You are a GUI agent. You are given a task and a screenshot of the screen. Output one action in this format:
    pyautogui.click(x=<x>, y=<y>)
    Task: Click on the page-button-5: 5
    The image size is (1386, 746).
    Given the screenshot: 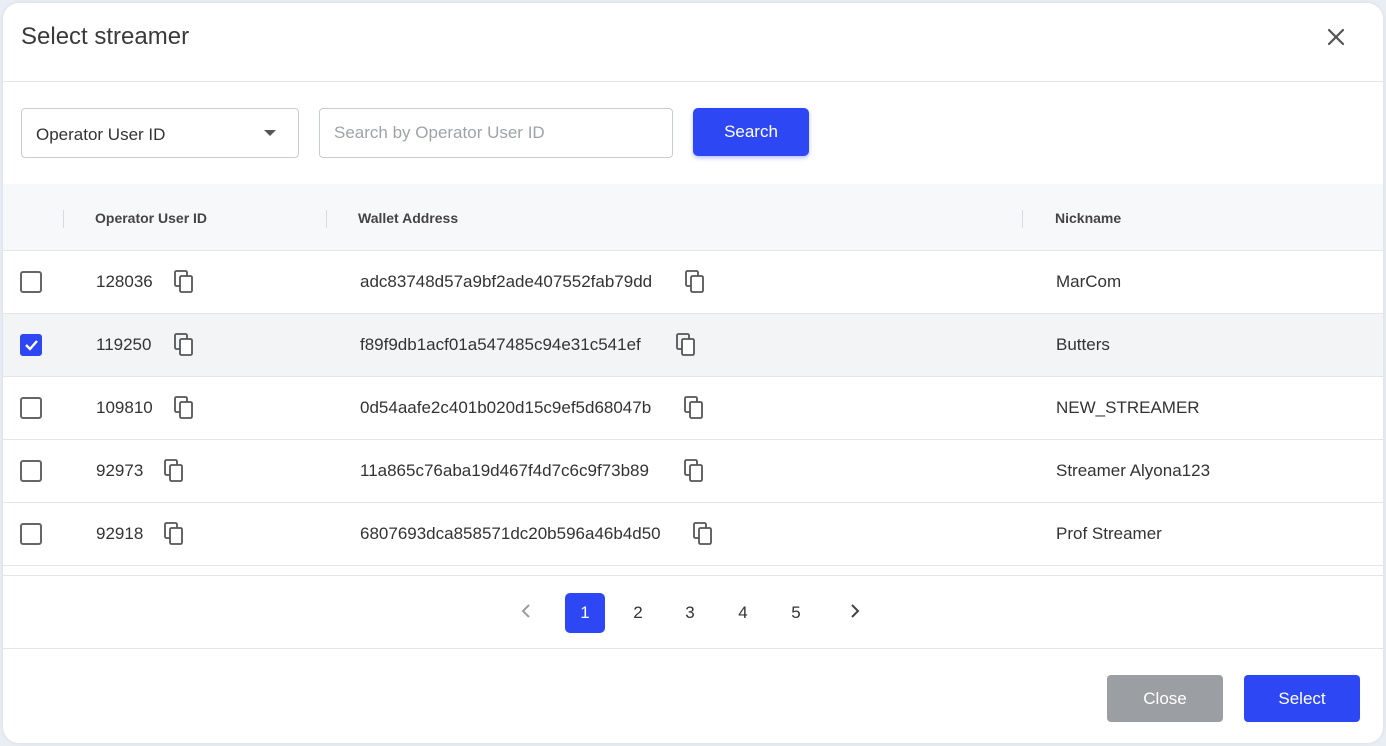 What is the action you would take?
    pyautogui.click(x=796, y=613)
    